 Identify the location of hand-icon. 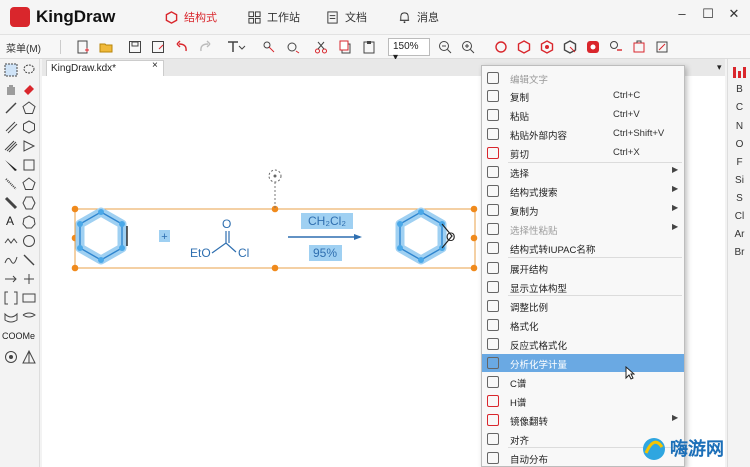
(11, 89).